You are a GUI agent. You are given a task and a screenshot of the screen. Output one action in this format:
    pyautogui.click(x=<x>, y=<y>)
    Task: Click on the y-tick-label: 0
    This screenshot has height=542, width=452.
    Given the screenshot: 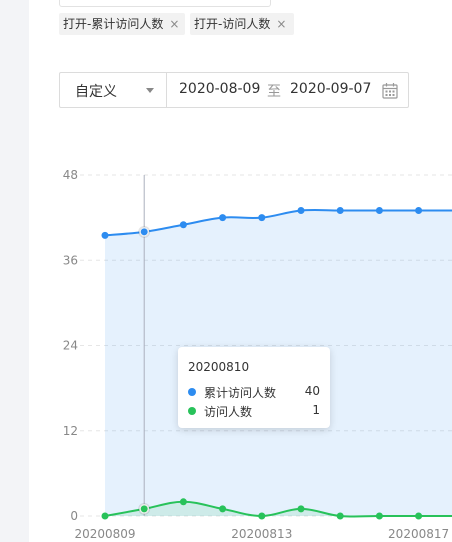 What is the action you would take?
    pyautogui.click(x=74, y=516)
    